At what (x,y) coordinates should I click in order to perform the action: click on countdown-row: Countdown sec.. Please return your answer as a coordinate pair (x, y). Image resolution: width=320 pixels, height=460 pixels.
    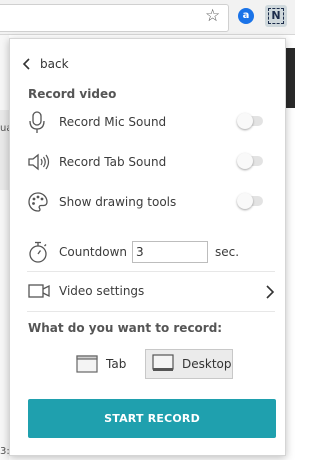
    Looking at the image, I should click on (151, 252).